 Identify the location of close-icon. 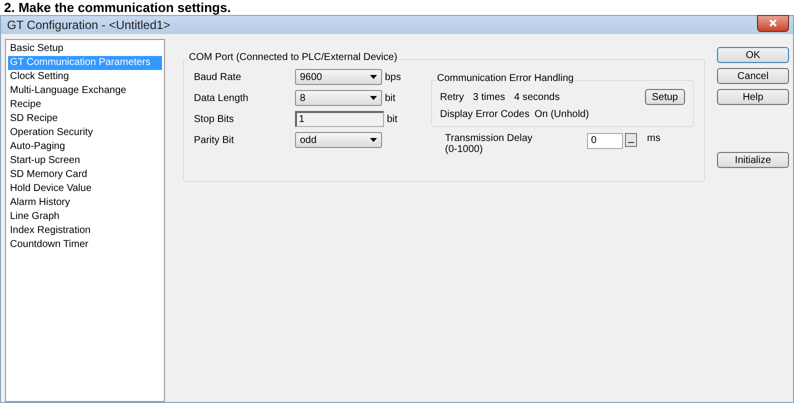
(773, 23).